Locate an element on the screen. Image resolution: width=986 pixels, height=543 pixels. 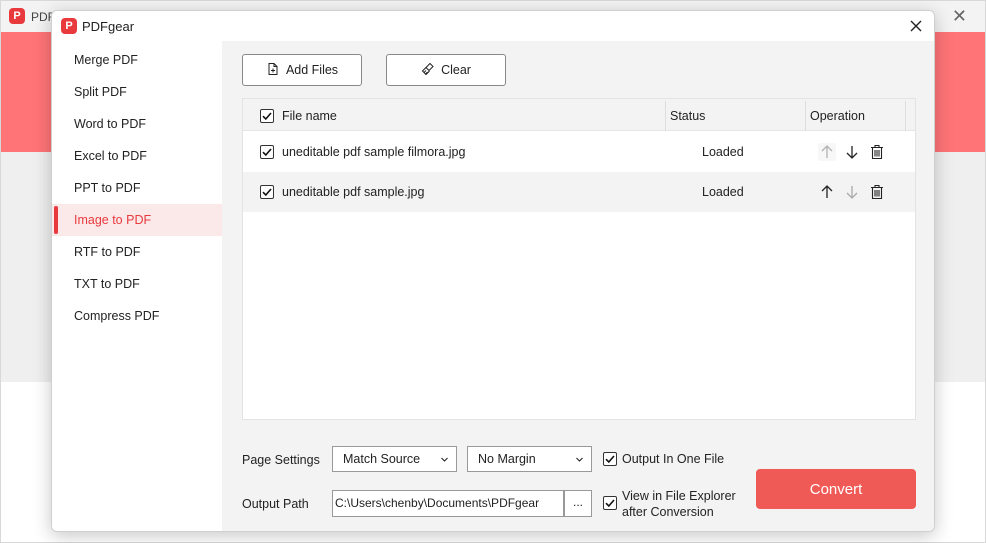
sidebar-item-label: Image to PDF is located at coordinates (113, 220).